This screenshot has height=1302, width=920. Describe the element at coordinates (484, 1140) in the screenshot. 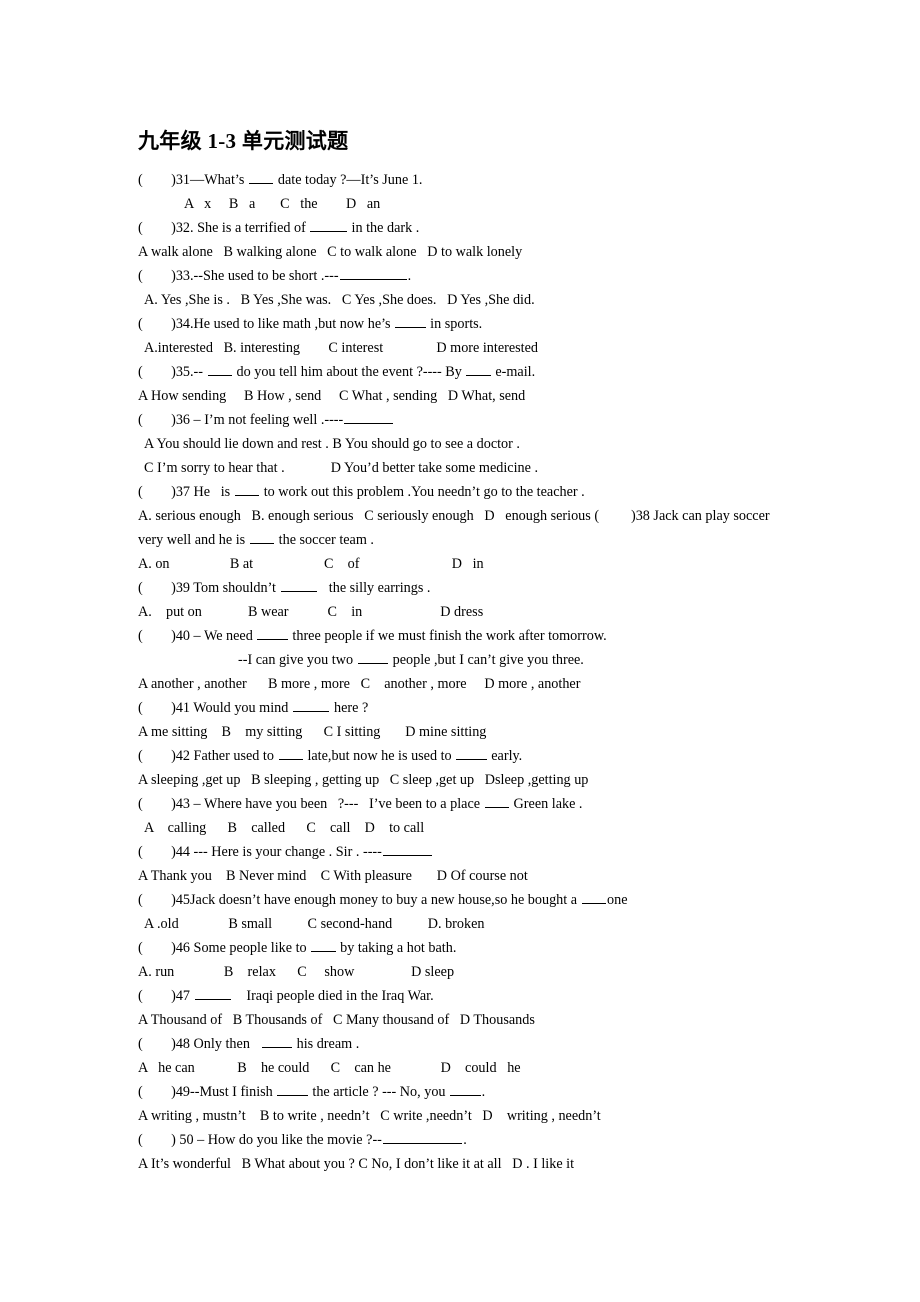

I see `question-line: ( ) 50 – How do you like the movie ?--.` at that location.